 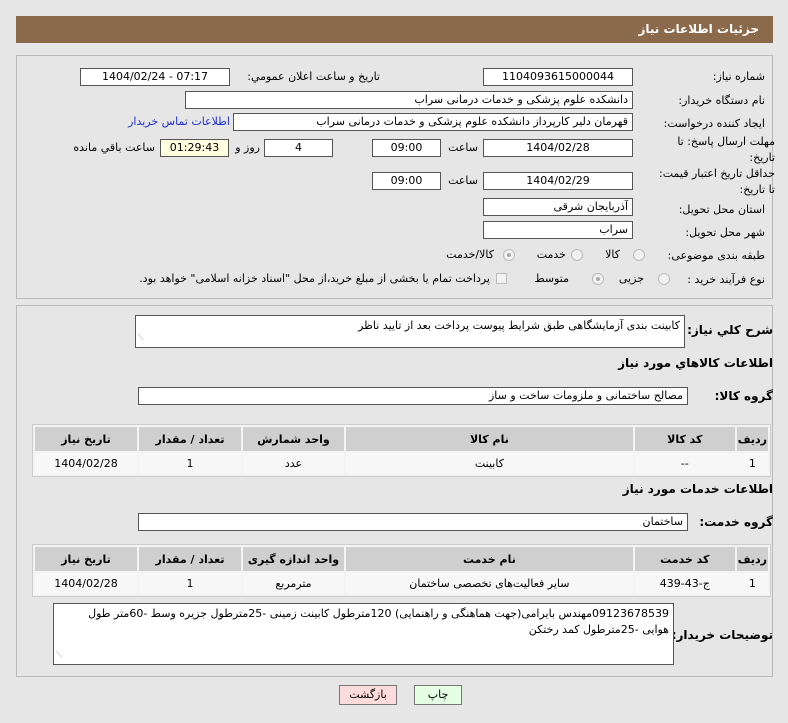 I want to click on table-row: 1 -- کابینت عدد 1 1404/02/28, so click(x=401, y=463).